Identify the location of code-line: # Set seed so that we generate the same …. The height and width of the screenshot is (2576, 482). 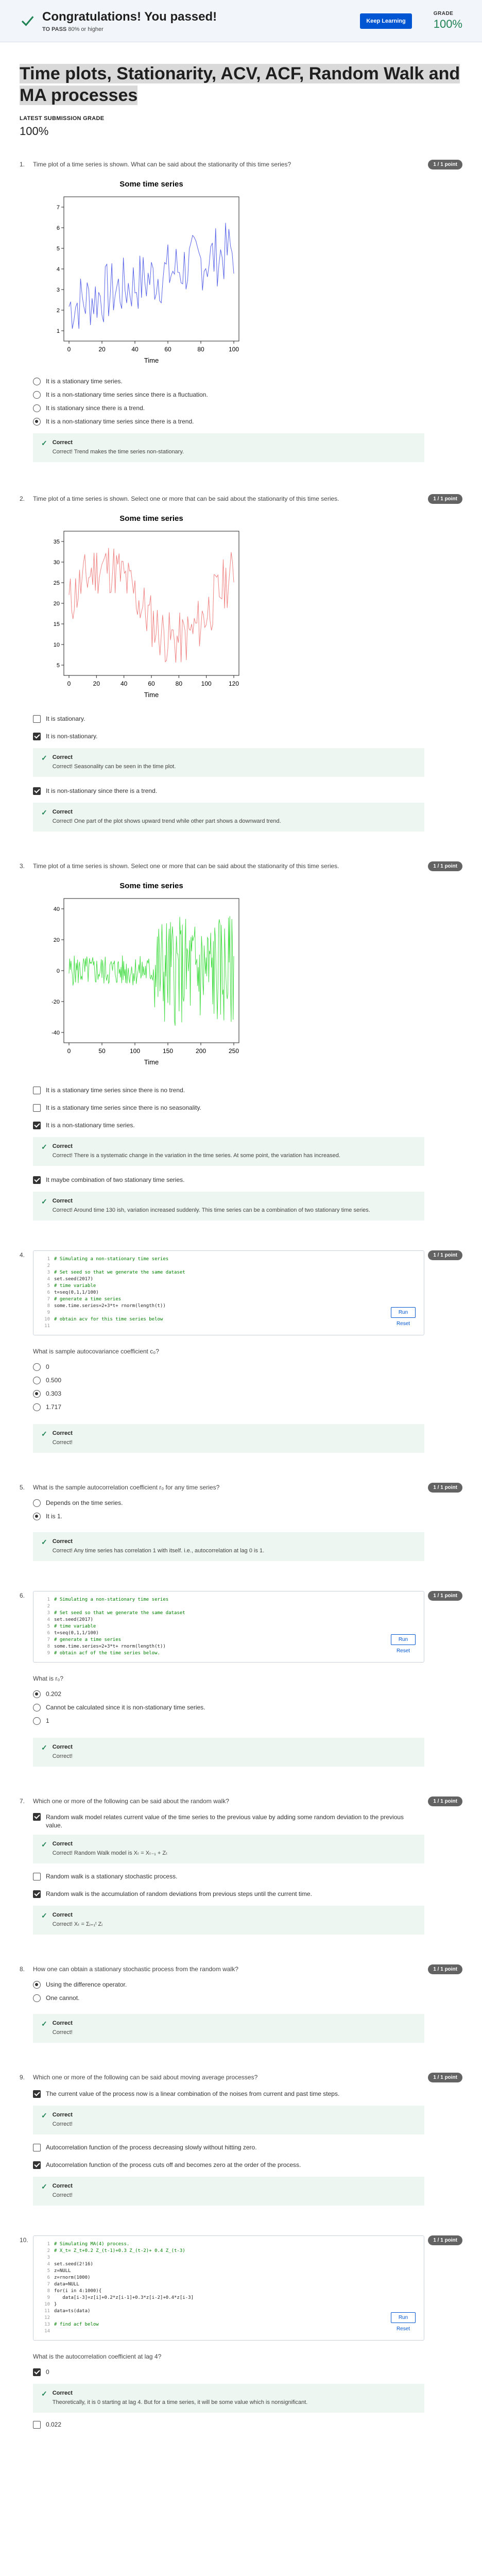
(119, 1272).